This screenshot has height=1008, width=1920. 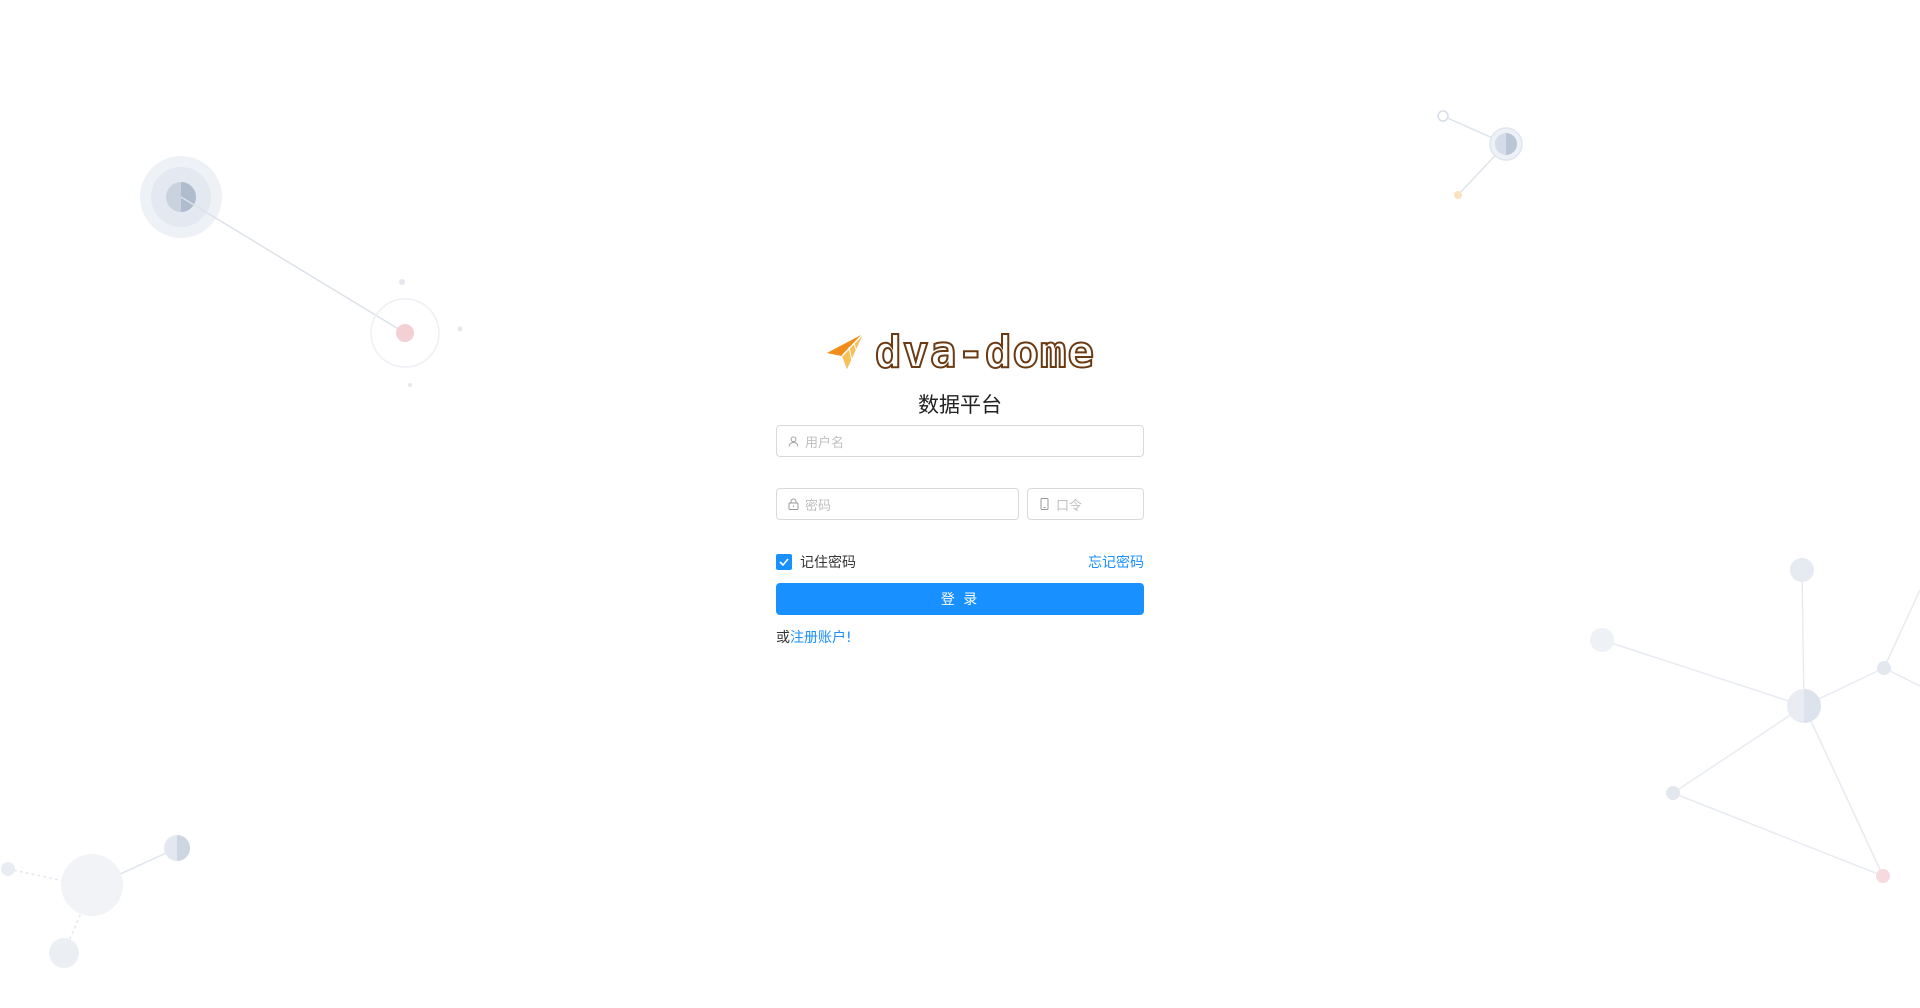 I want to click on password-field: 密码, so click(x=897, y=504).